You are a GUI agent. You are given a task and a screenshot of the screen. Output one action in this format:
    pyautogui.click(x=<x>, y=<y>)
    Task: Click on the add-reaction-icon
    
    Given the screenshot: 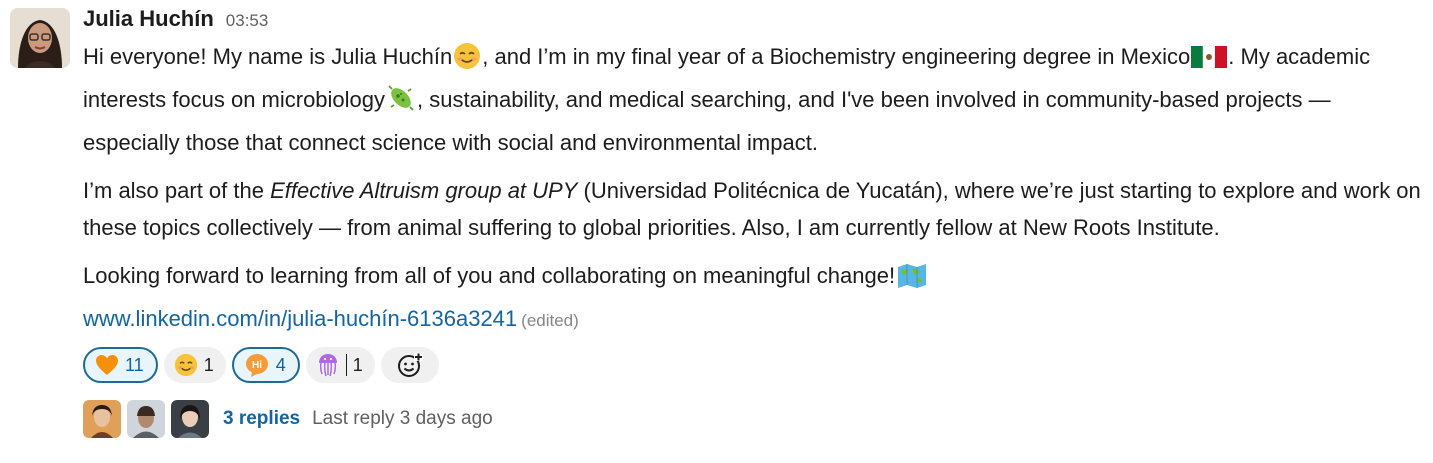 What is the action you would take?
    pyautogui.click(x=410, y=365)
    